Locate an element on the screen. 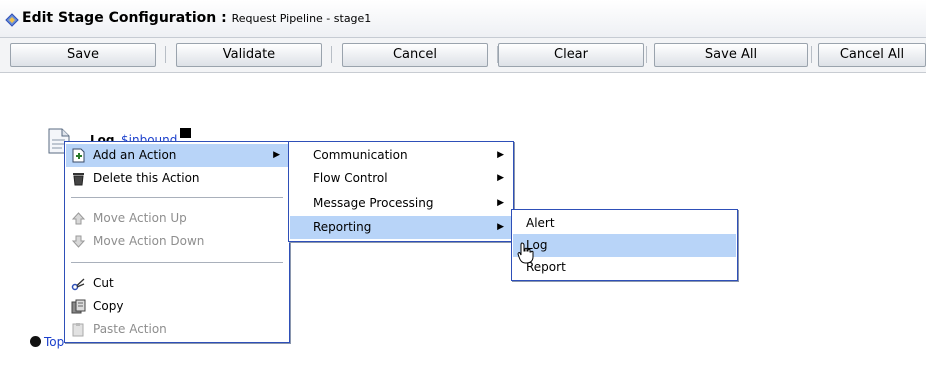  menu-item-cut: Cut is located at coordinates (177, 283).